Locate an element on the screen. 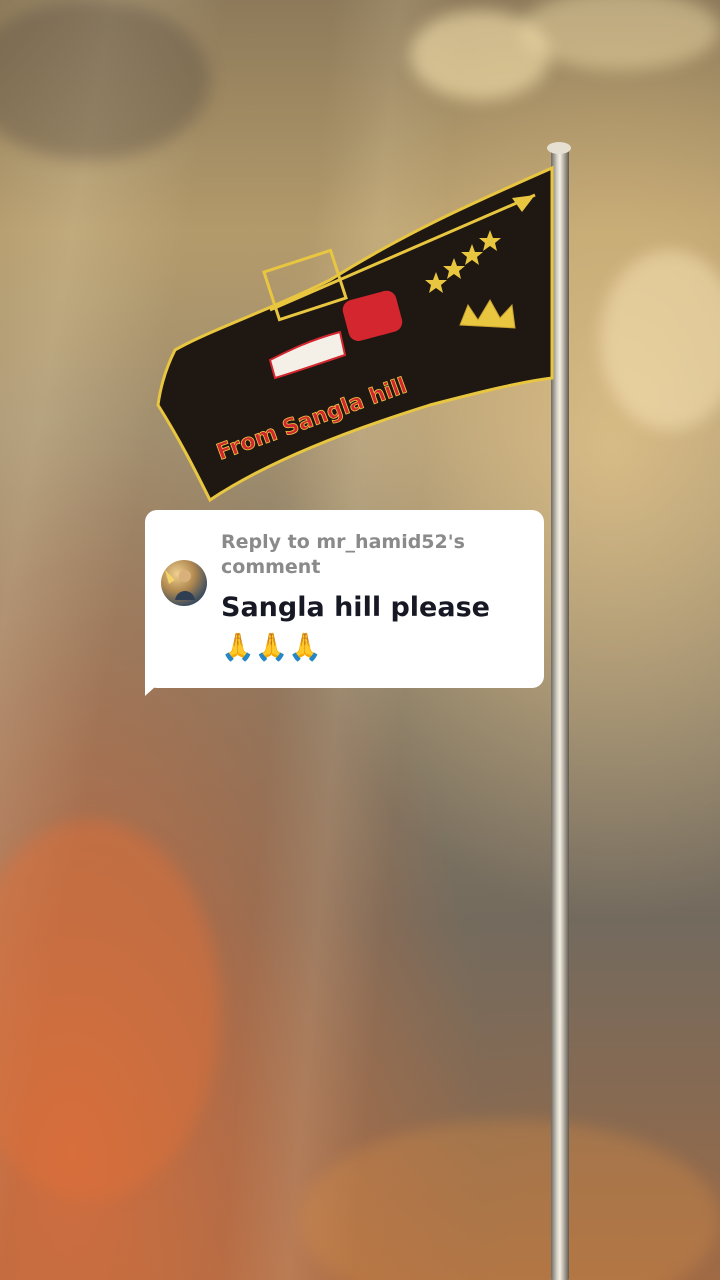 The image size is (720, 1280). reply-bubble-tail is located at coordinates (156, 686).